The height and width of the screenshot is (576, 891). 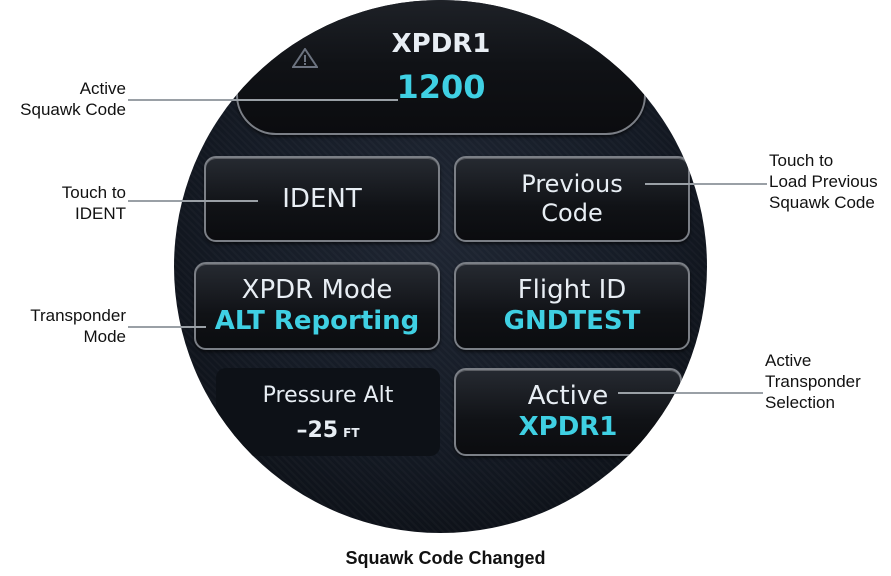 What do you see at coordinates (73, 109) in the screenshot?
I see `callout-active-squawk-line2: Squawk Code` at bounding box center [73, 109].